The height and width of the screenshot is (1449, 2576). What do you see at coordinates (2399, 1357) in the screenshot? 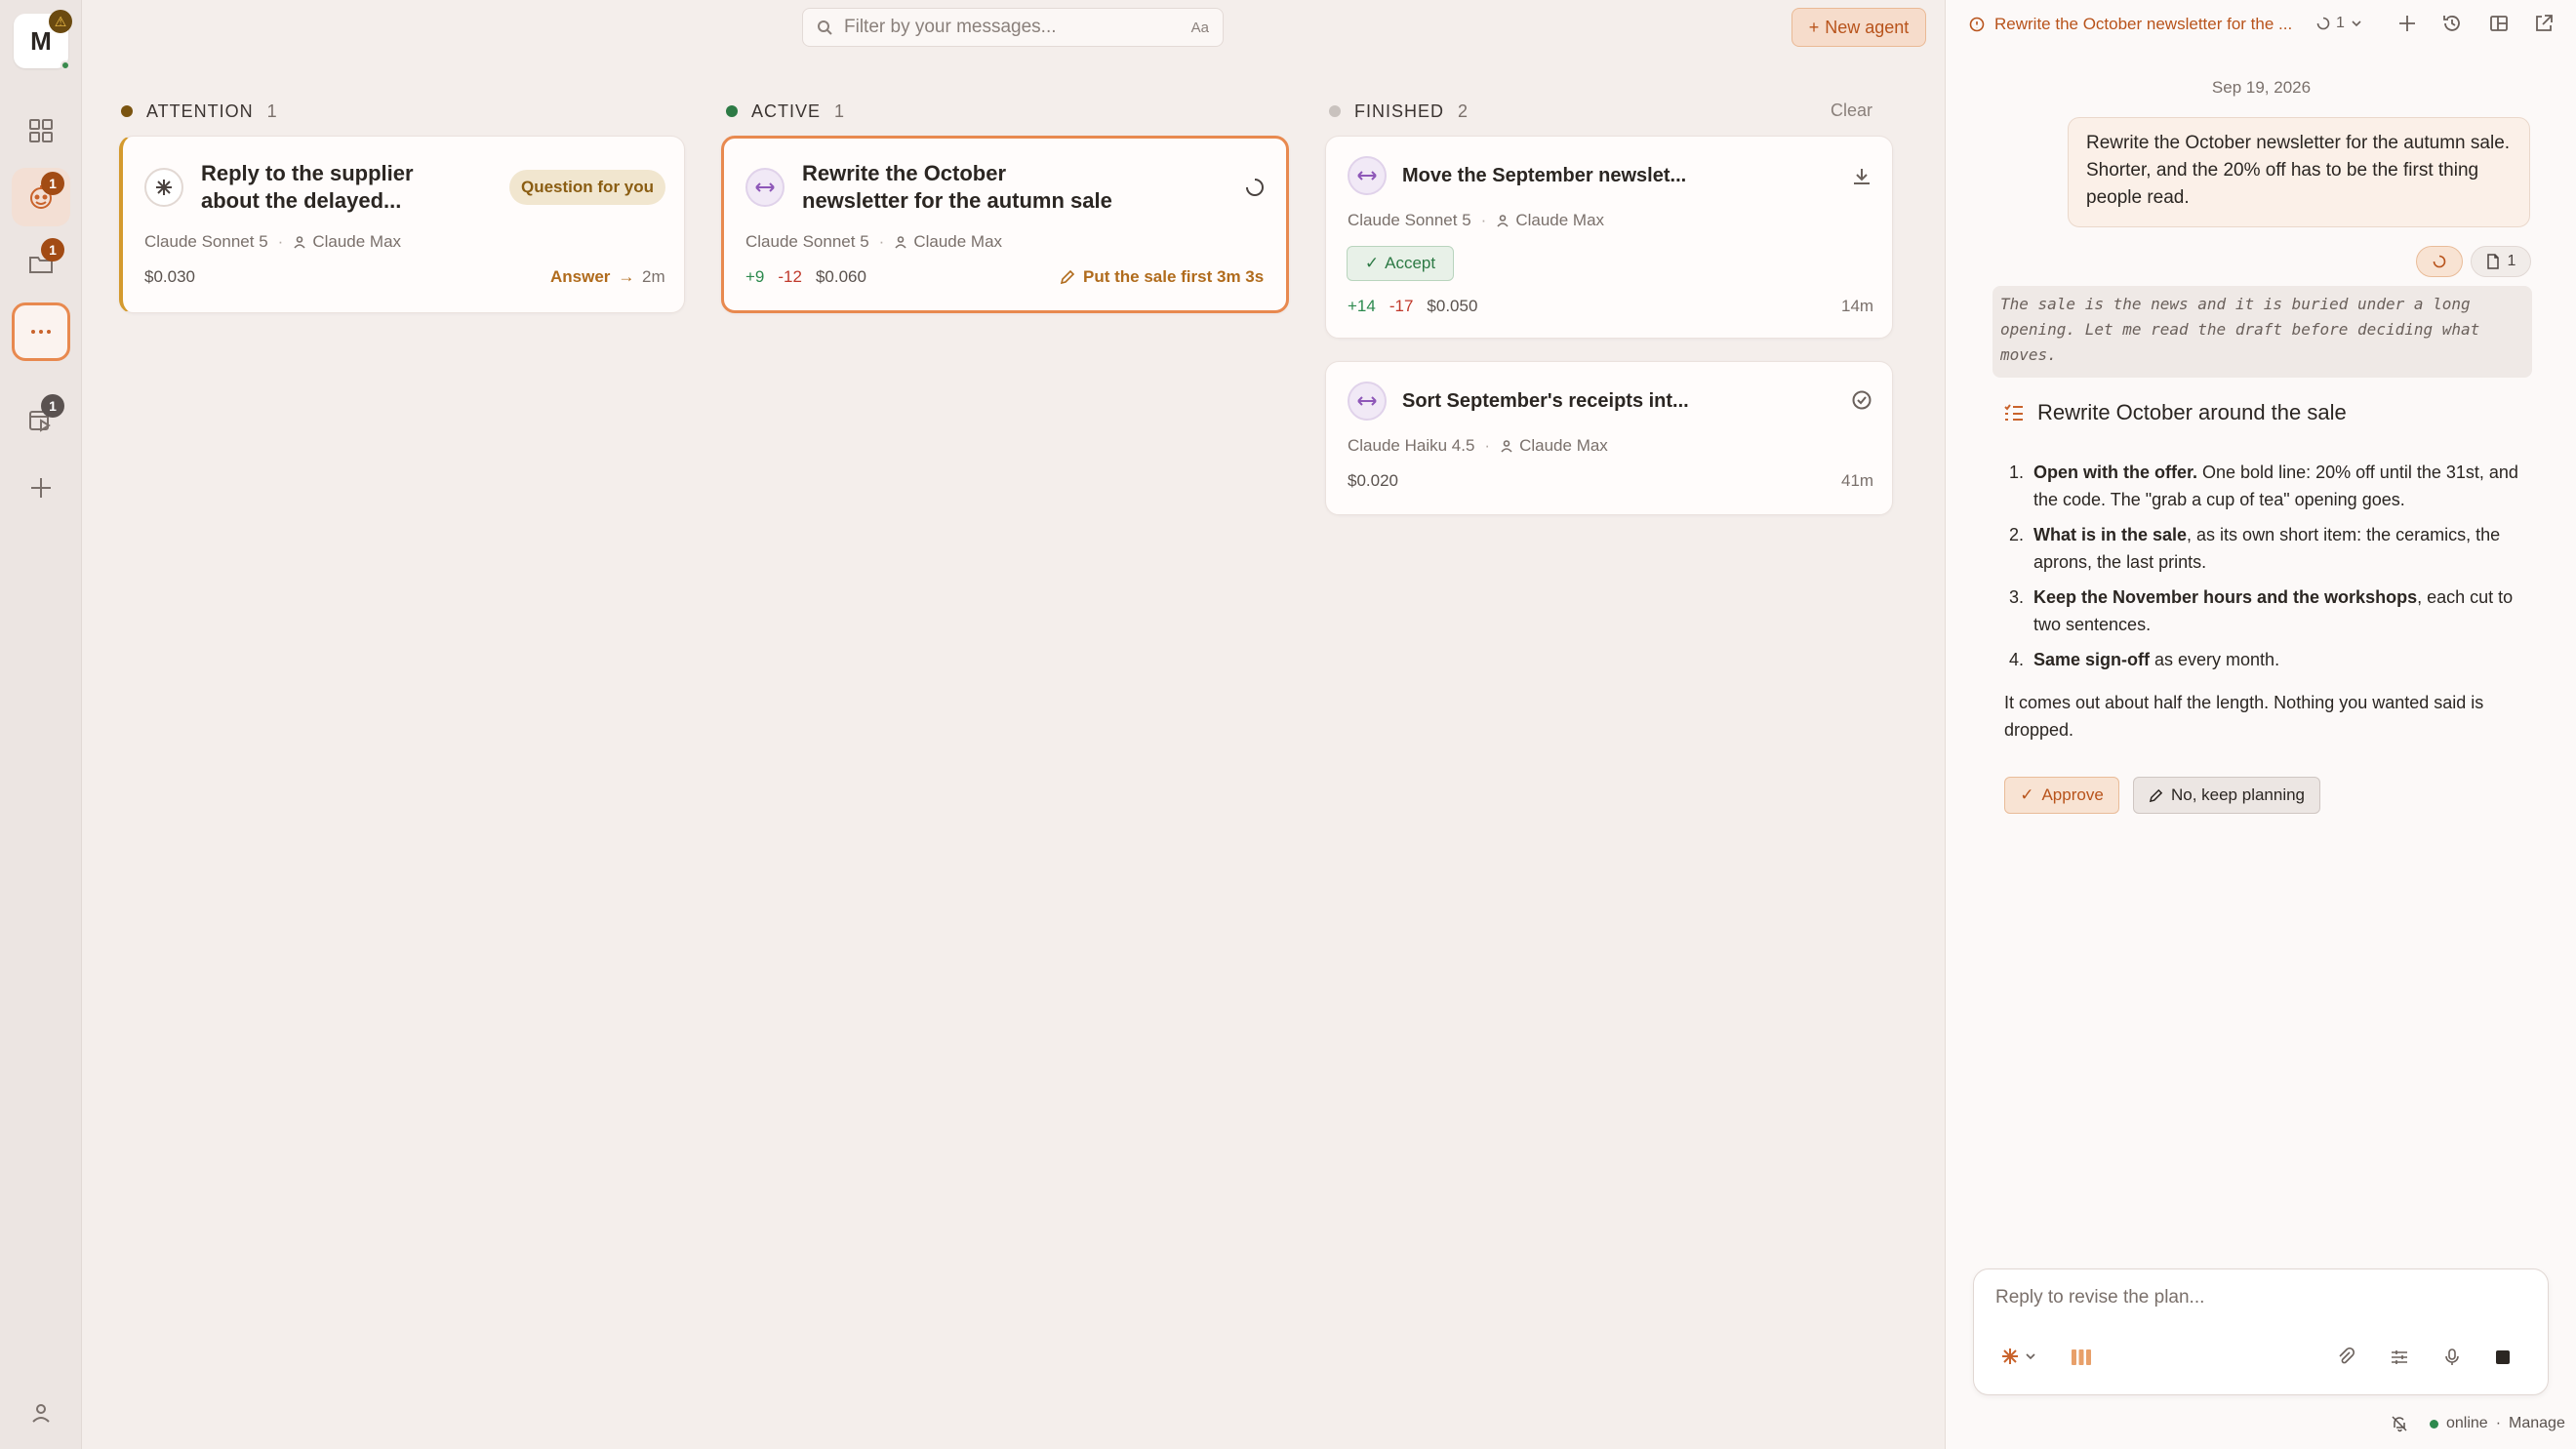
I see `settings-sliders-icon` at bounding box center [2399, 1357].